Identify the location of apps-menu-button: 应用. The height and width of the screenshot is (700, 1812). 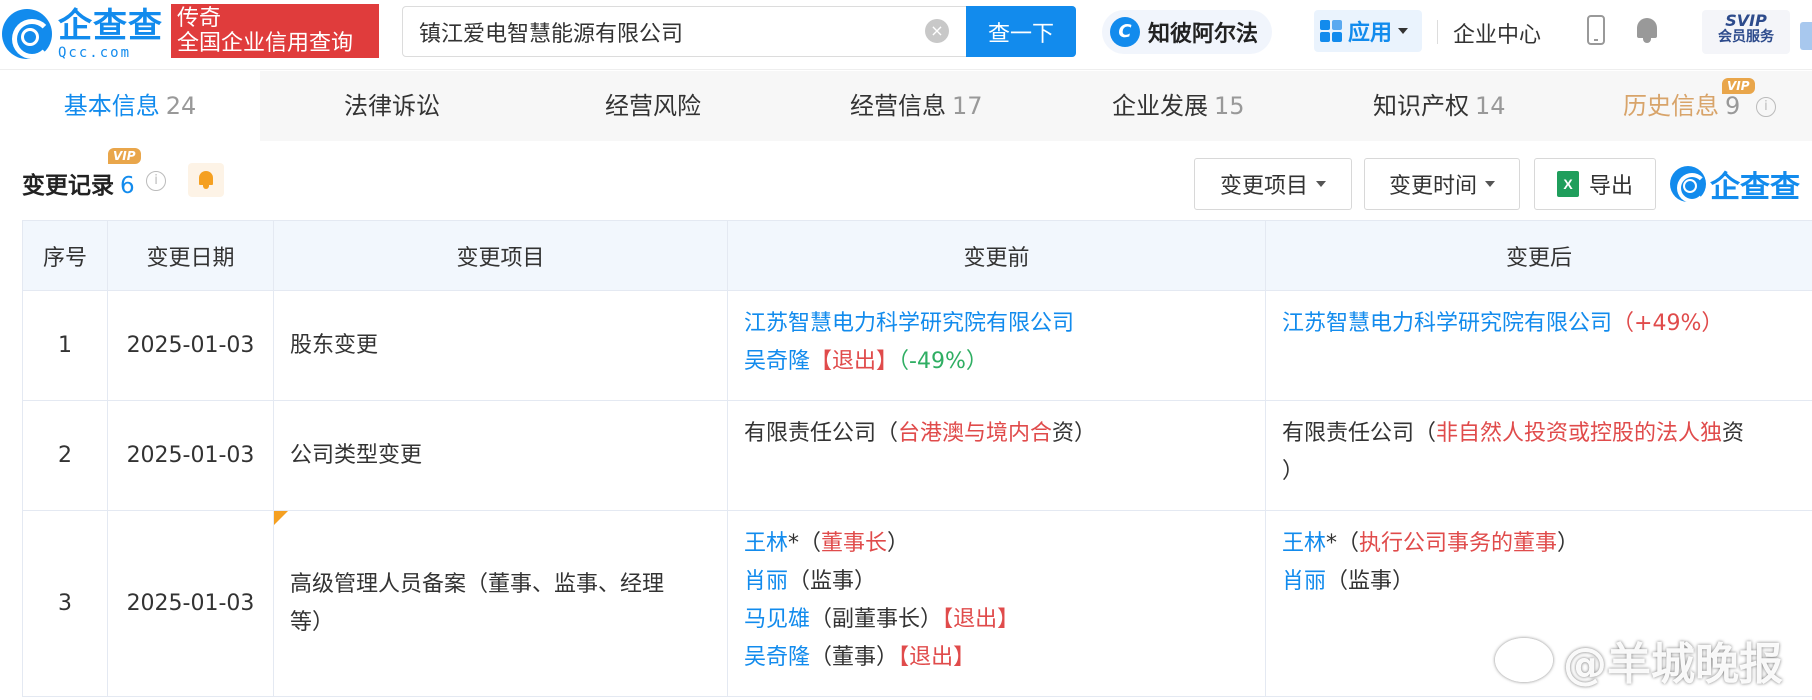
(1368, 31).